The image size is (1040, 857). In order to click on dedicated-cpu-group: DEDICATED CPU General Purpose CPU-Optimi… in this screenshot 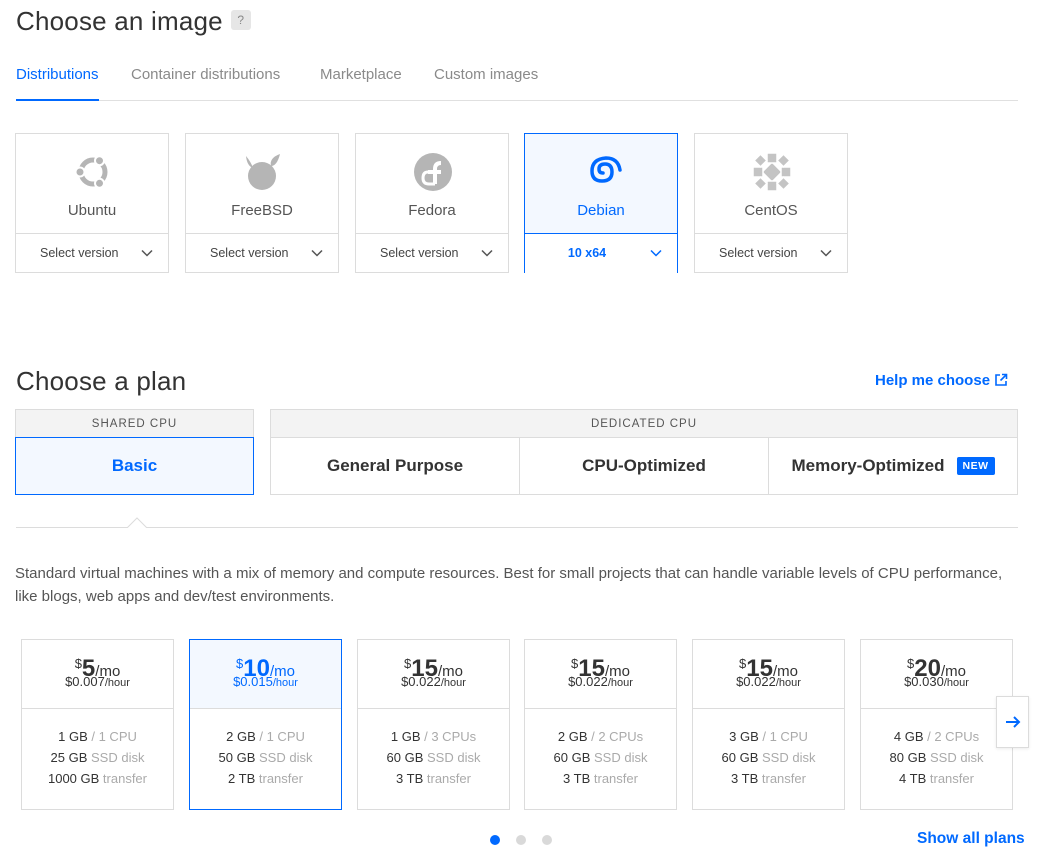, I will do `click(644, 452)`.